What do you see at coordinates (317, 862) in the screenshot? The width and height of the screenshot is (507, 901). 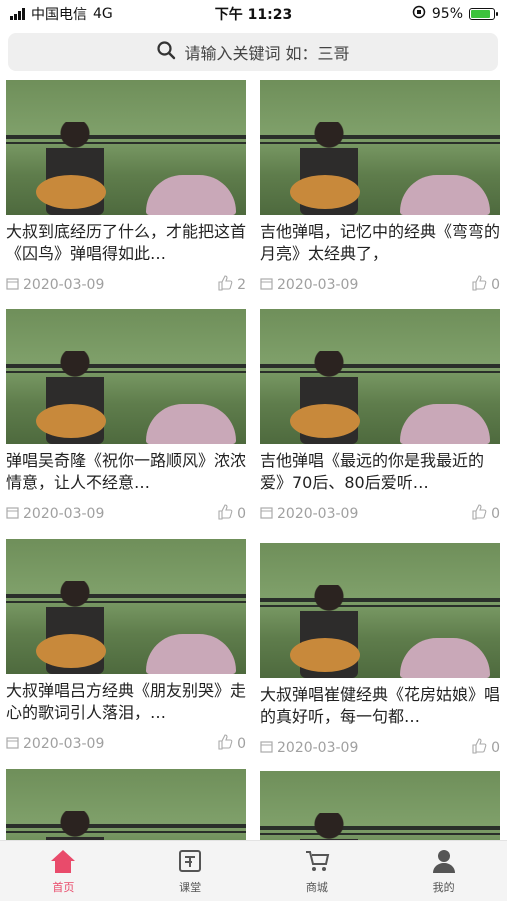 I see `cart-icon` at bounding box center [317, 862].